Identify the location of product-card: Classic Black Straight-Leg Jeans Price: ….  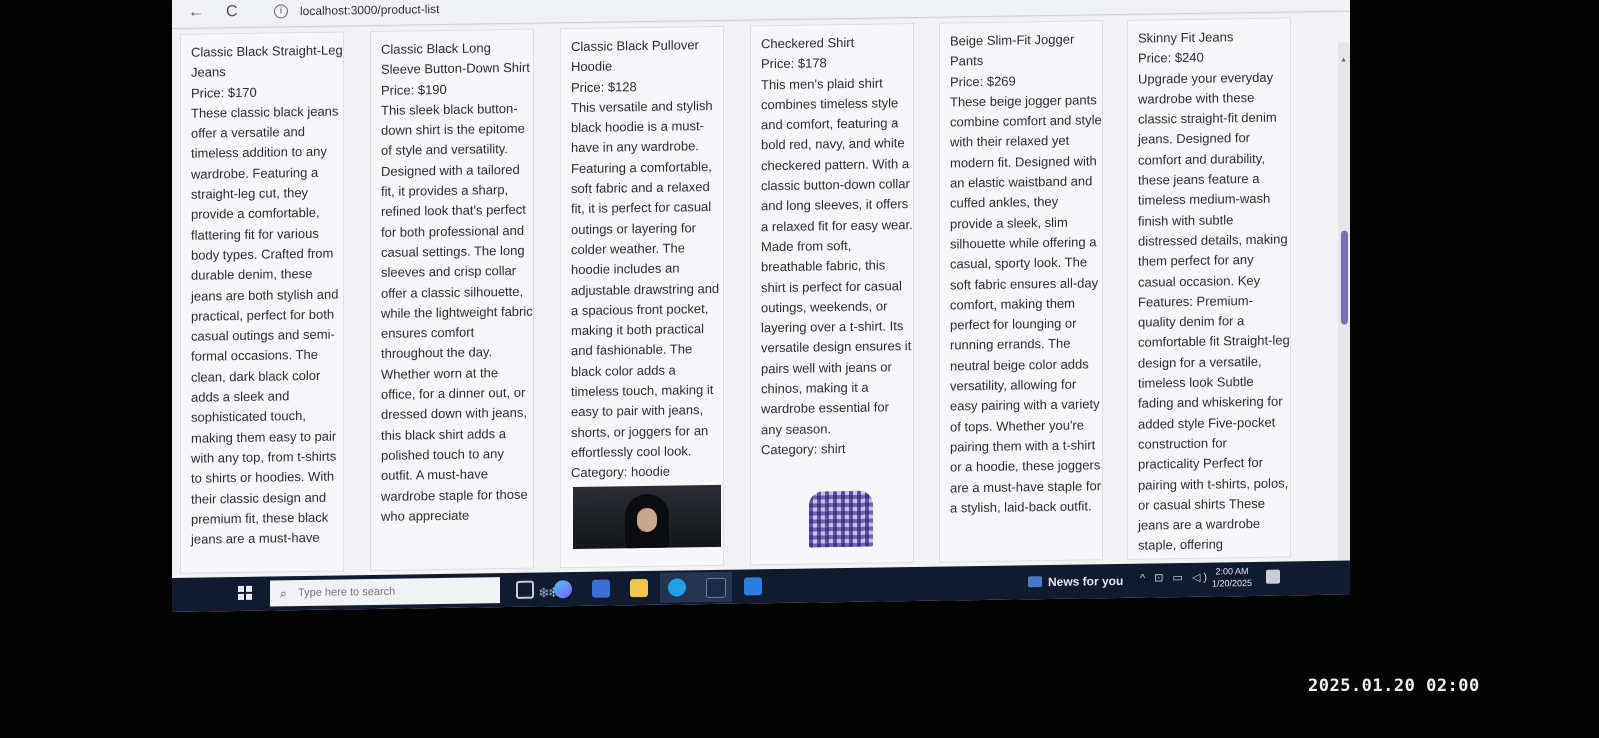
(262, 302).